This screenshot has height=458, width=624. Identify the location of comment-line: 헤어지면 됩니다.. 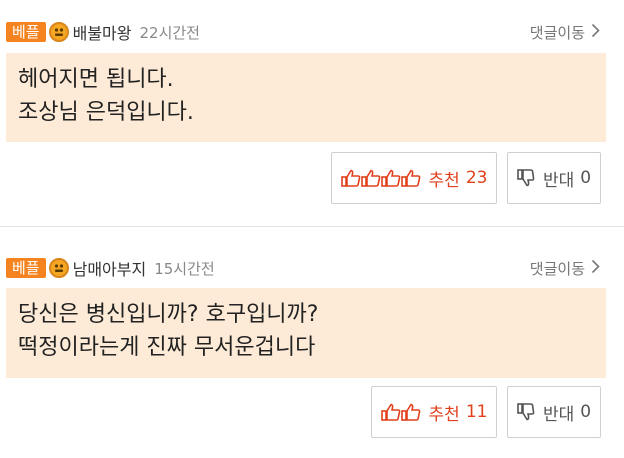
(96, 79).